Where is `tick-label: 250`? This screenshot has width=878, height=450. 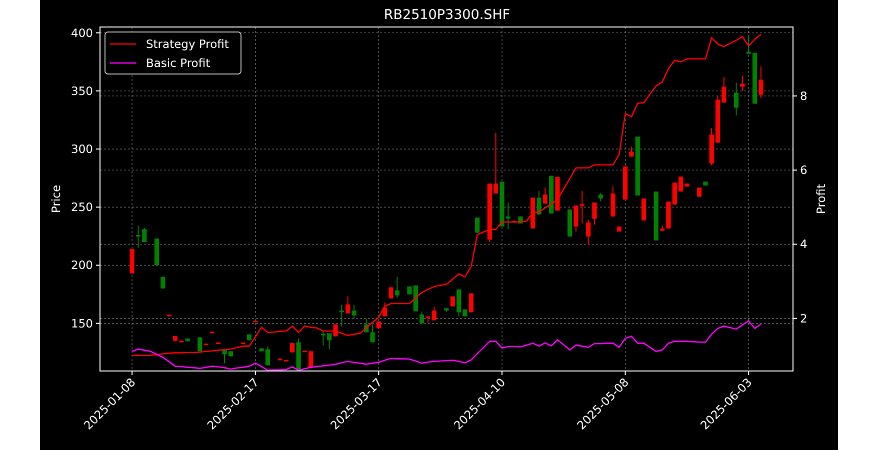 tick-label: 250 is located at coordinates (82, 207).